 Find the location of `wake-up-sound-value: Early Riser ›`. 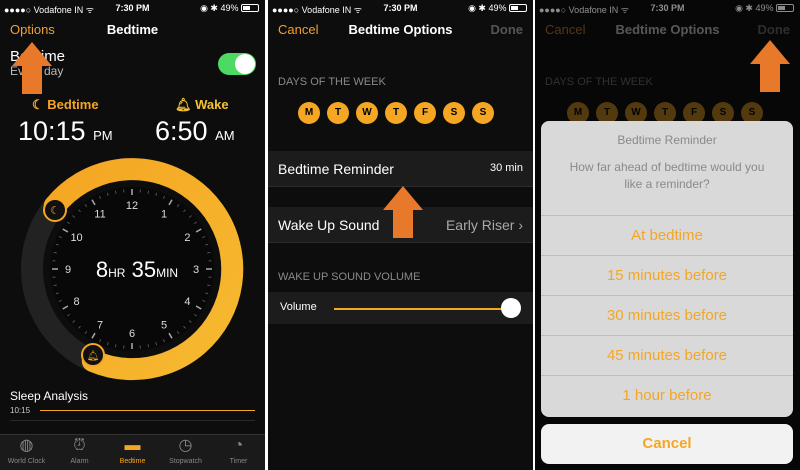

wake-up-sound-value: Early Riser › is located at coordinates (484, 225).